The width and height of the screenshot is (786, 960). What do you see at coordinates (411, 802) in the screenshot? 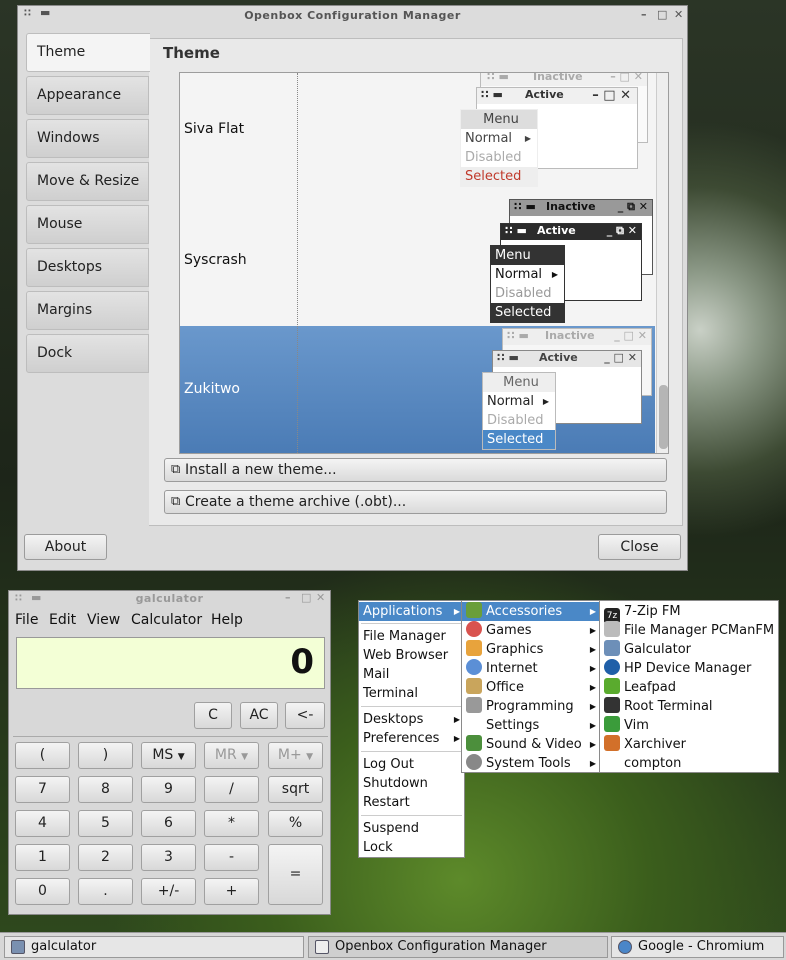
I see `menu-item-restart: Restart` at bounding box center [411, 802].